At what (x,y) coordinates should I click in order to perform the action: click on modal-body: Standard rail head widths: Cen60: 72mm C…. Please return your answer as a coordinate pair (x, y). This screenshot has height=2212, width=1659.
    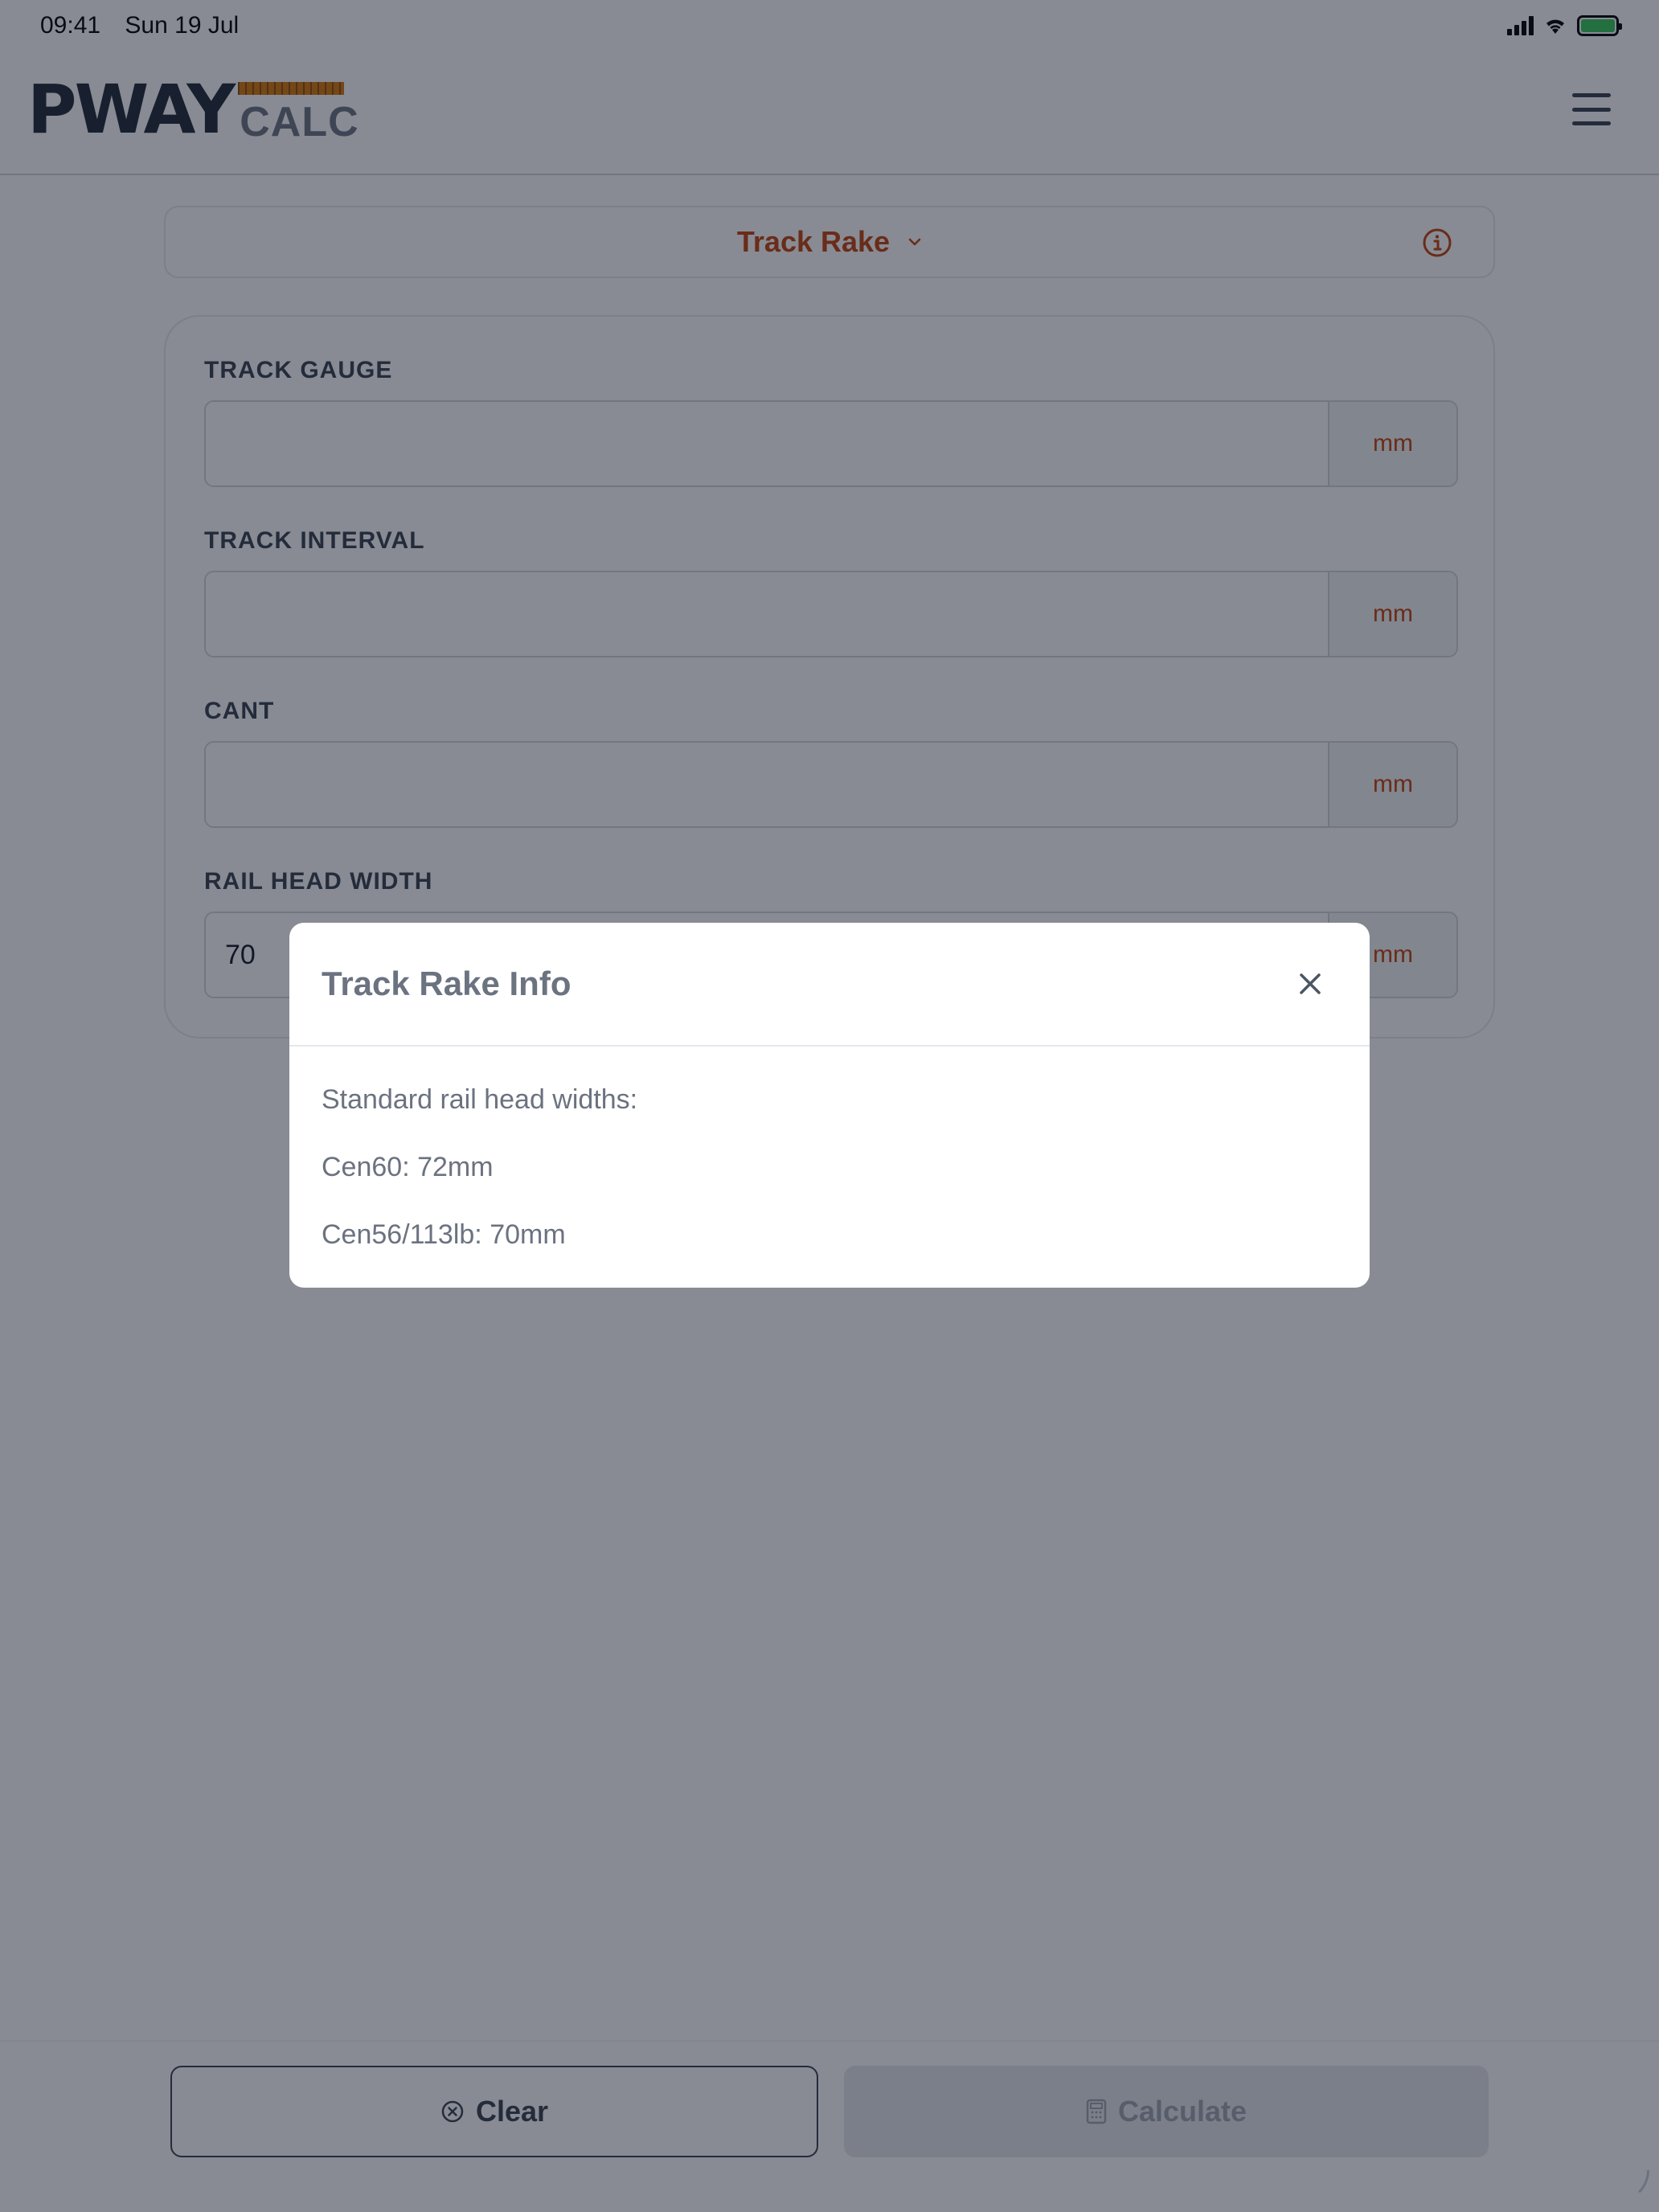
    Looking at the image, I should click on (829, 1165).